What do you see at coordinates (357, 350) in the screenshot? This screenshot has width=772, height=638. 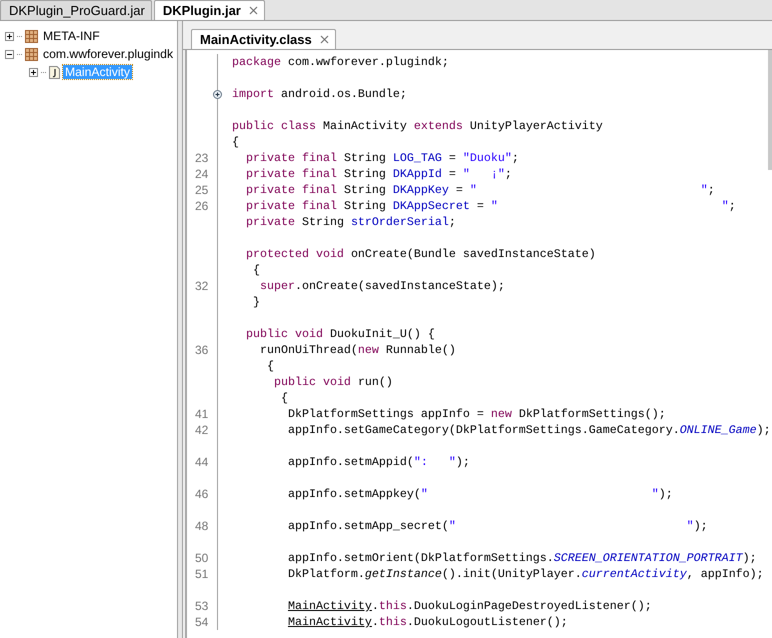 I see `code-line: runOnUiThread(new Runnable()` at bounding box center [357, 350].